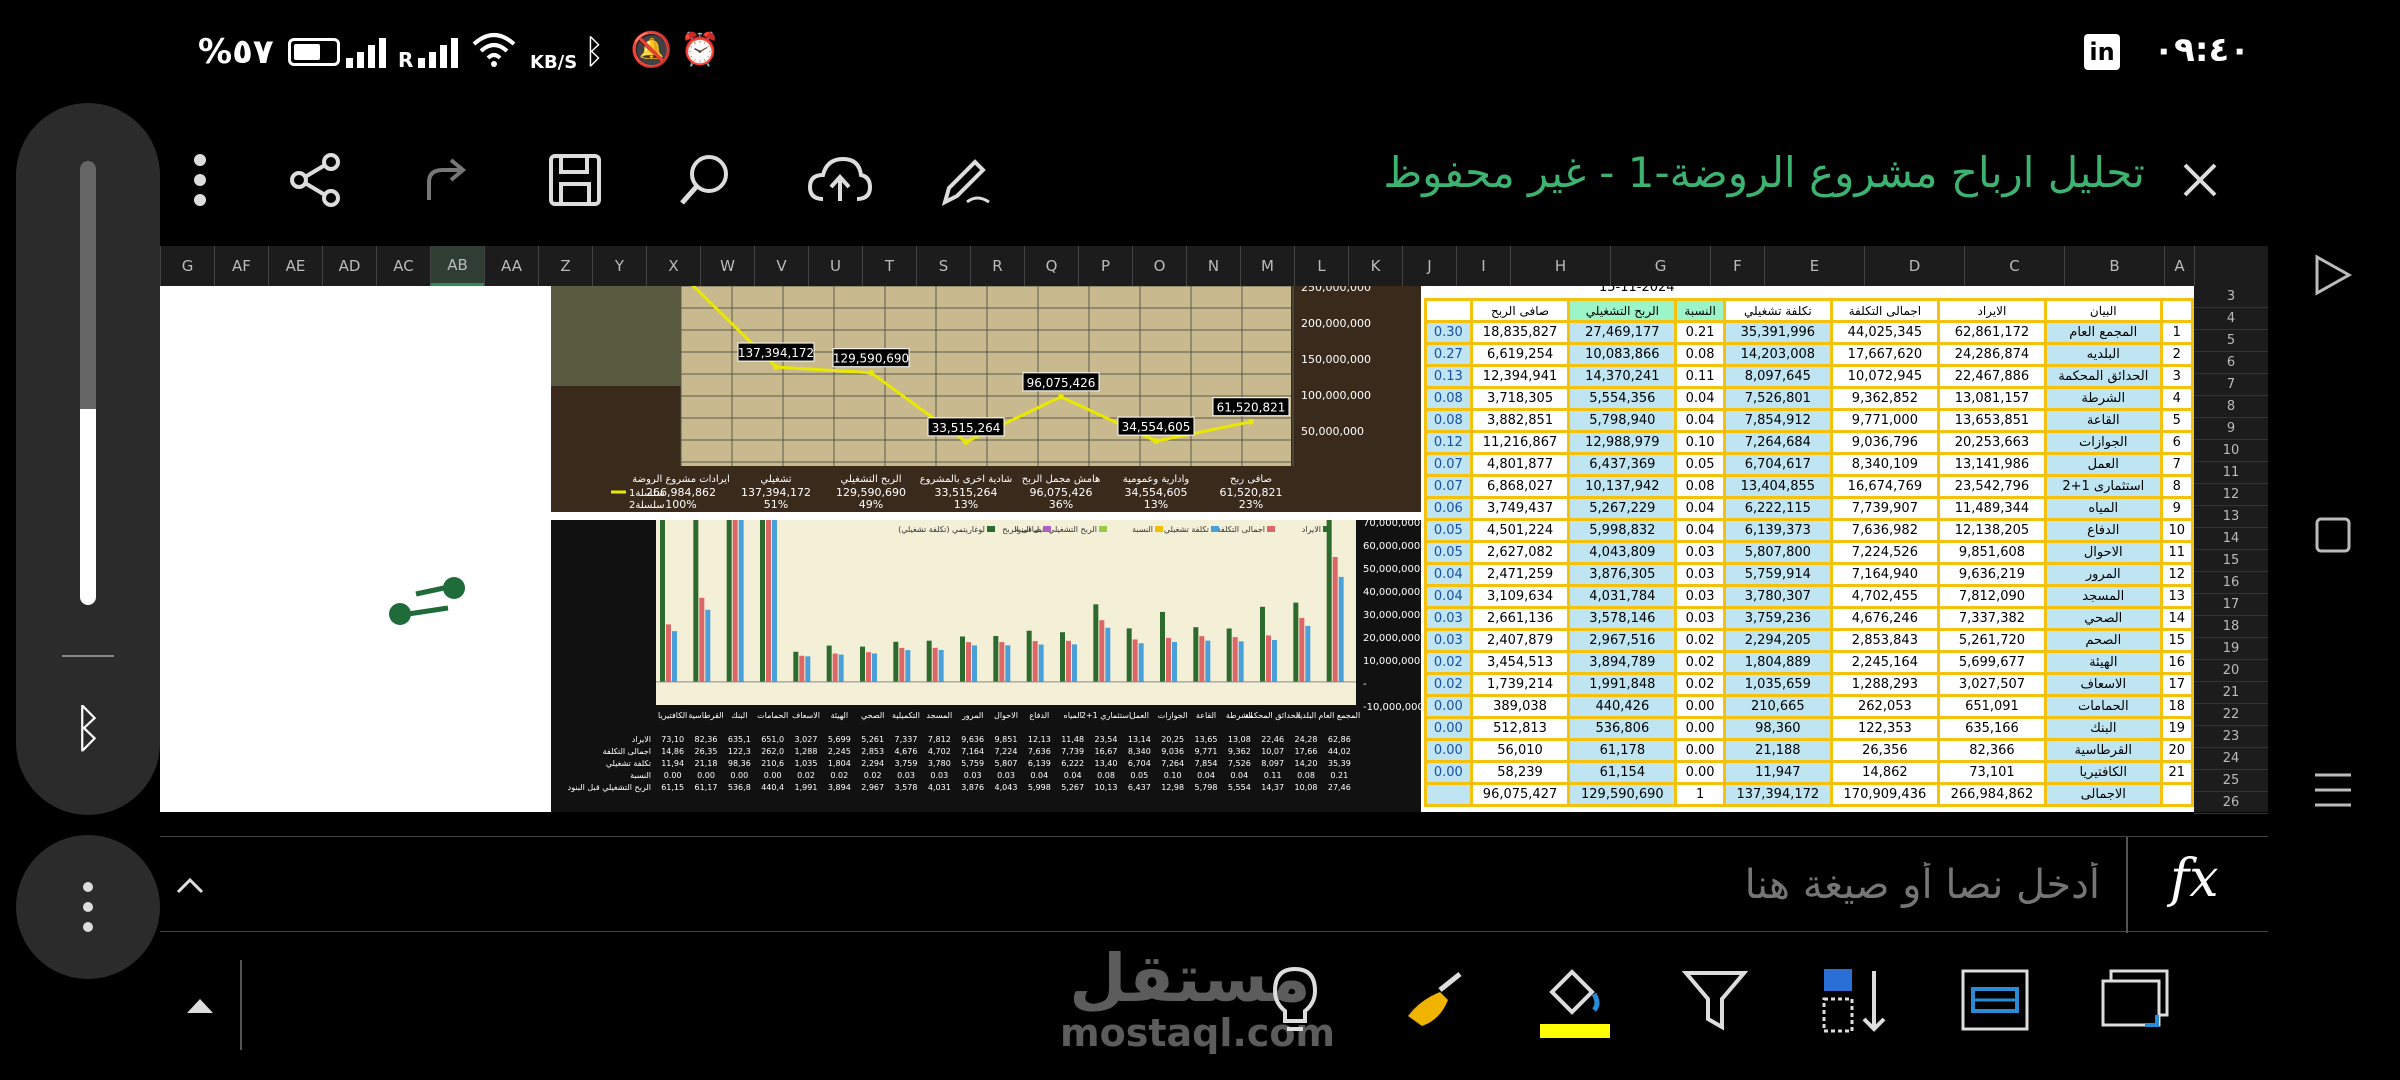  What do you see at coordinates (965, 180) in the screenshot?
I see `draw-button` at bounding box center [965, 180].